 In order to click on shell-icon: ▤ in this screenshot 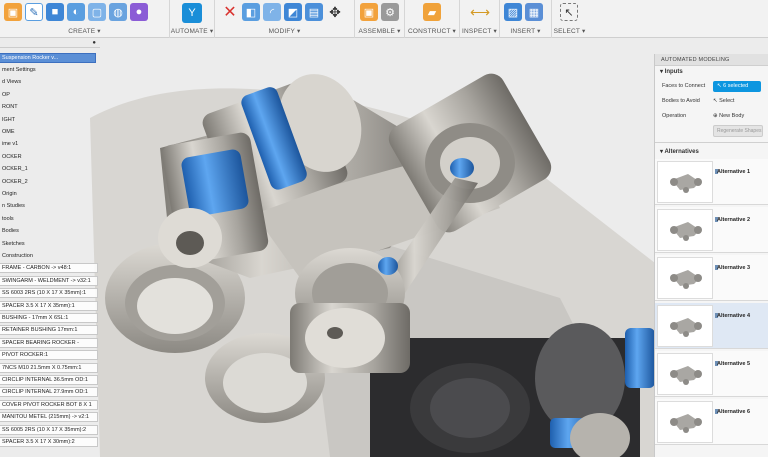, I will do `click(314, 12)`.